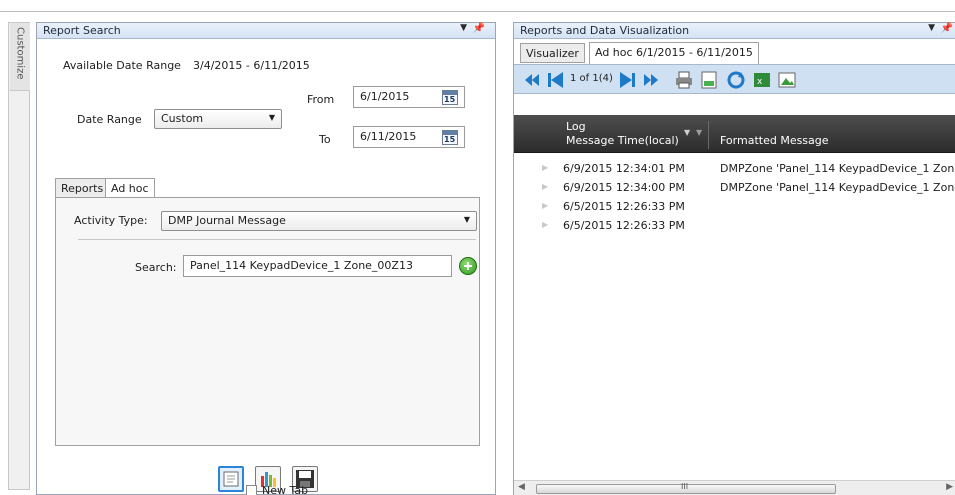 The image size is (955, 495). I want to click on report-search-titlebar: Report Search ▼ 📌, so click(266, 31).